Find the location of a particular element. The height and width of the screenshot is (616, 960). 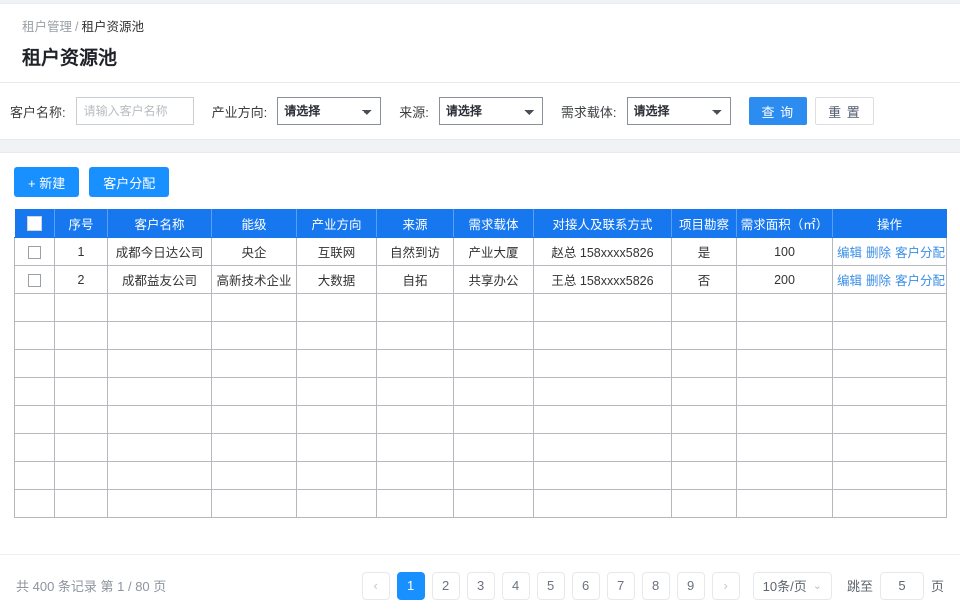

pagination-page-button: 6 is located at coordinates (585, 585).